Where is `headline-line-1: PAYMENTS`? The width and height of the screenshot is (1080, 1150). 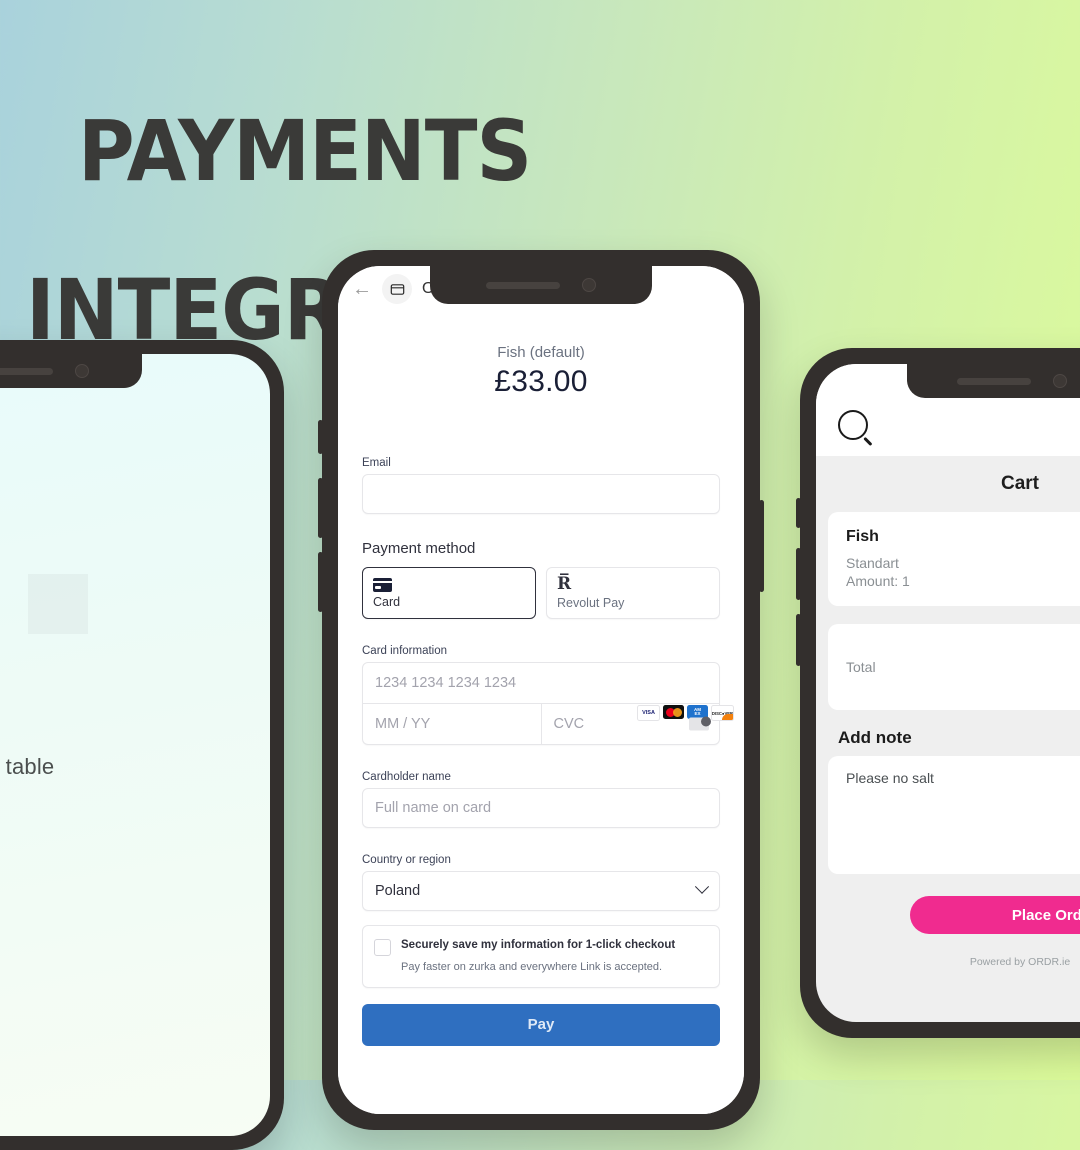
headline-line-1: PAYMENTS is located at coordinates (304, 150).